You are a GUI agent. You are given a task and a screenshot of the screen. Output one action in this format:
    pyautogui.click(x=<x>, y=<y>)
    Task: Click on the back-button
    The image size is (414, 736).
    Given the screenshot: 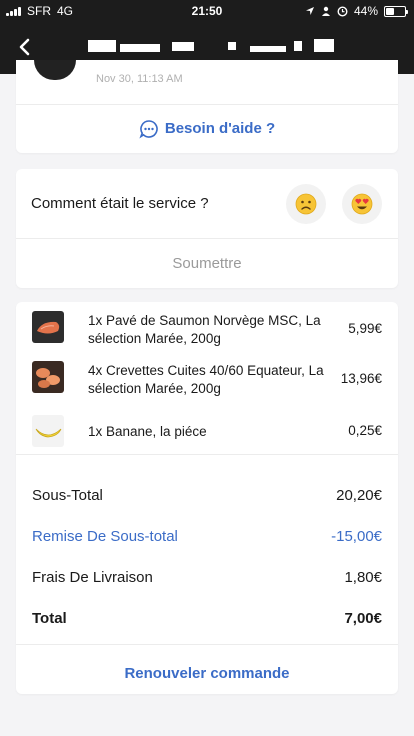 What is the action you would take?
    pyautogui.click(x=25, y=47)
    